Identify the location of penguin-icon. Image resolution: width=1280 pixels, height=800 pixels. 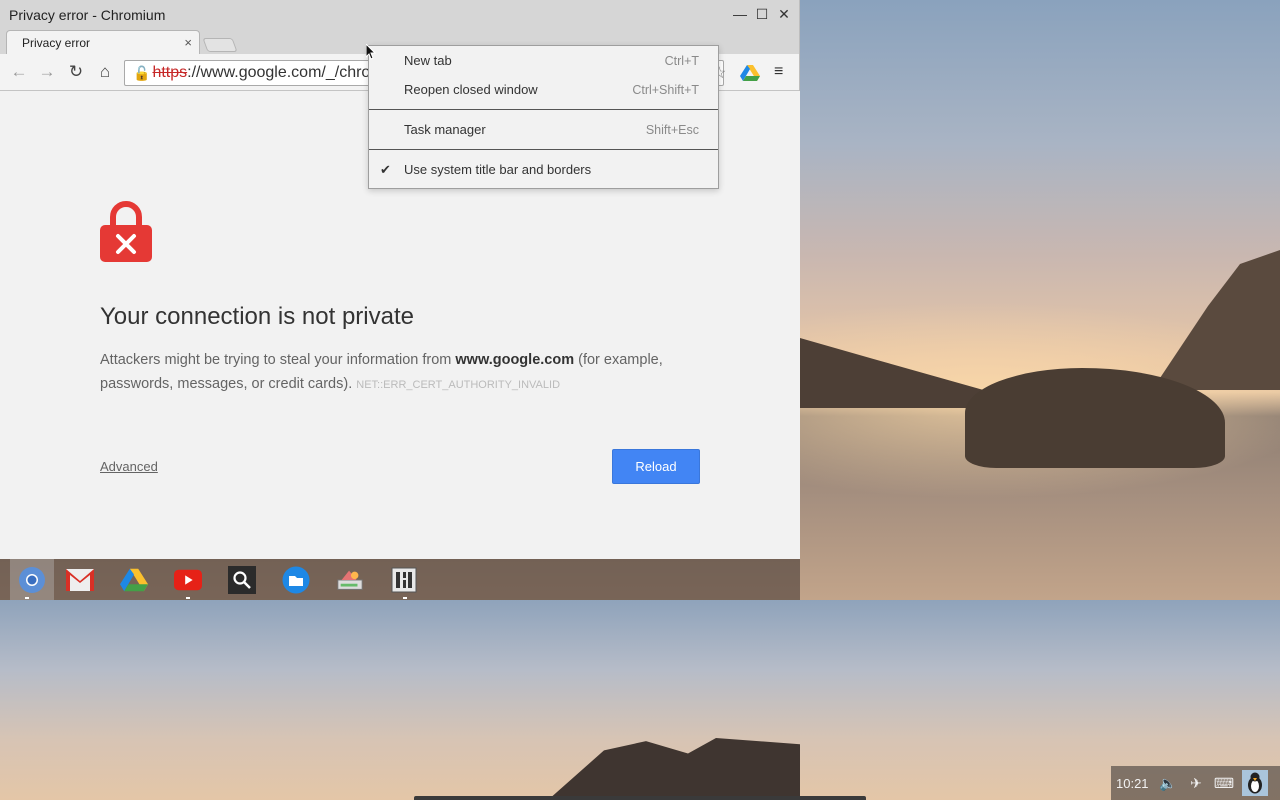
(1255, 783).